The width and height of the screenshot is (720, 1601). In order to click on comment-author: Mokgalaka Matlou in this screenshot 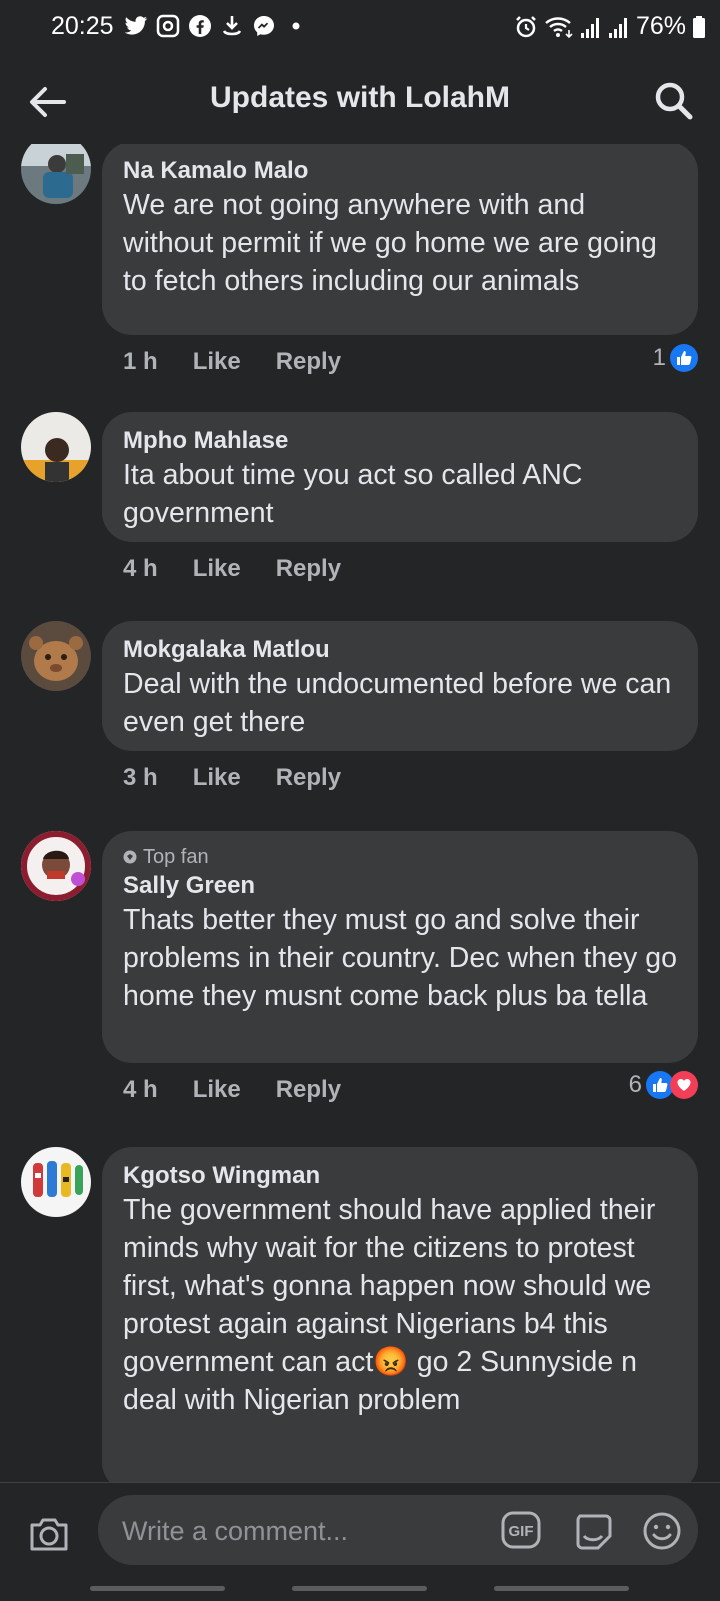, I will do `click(400, 650)`.